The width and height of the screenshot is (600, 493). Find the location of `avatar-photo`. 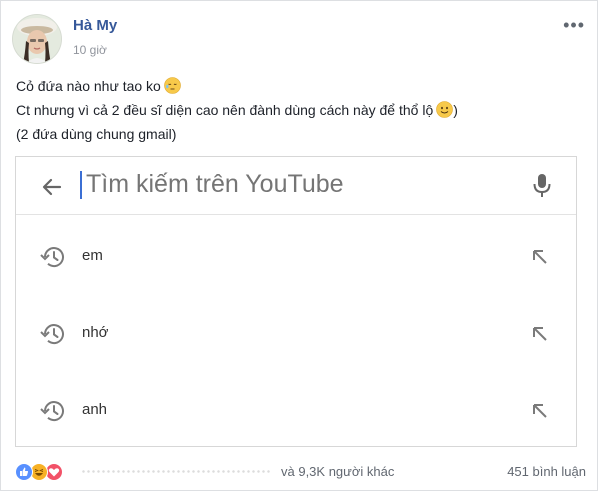

avatar-photo is located at coordinates (37, 39).